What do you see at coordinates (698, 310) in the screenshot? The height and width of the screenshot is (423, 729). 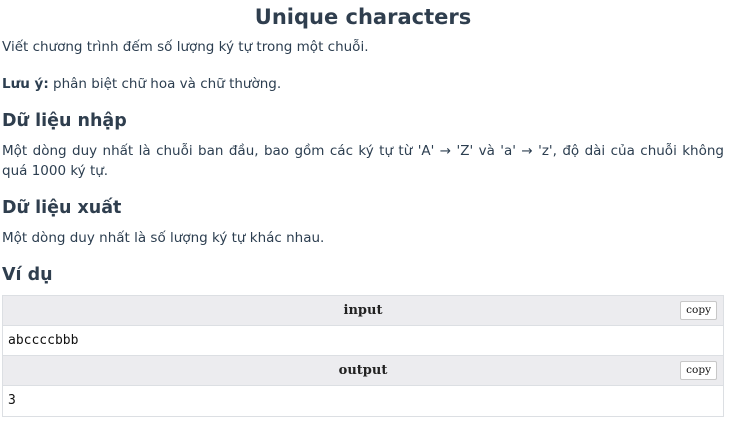 I see `copy-input-button: copy` at bounding box center [698, 310].